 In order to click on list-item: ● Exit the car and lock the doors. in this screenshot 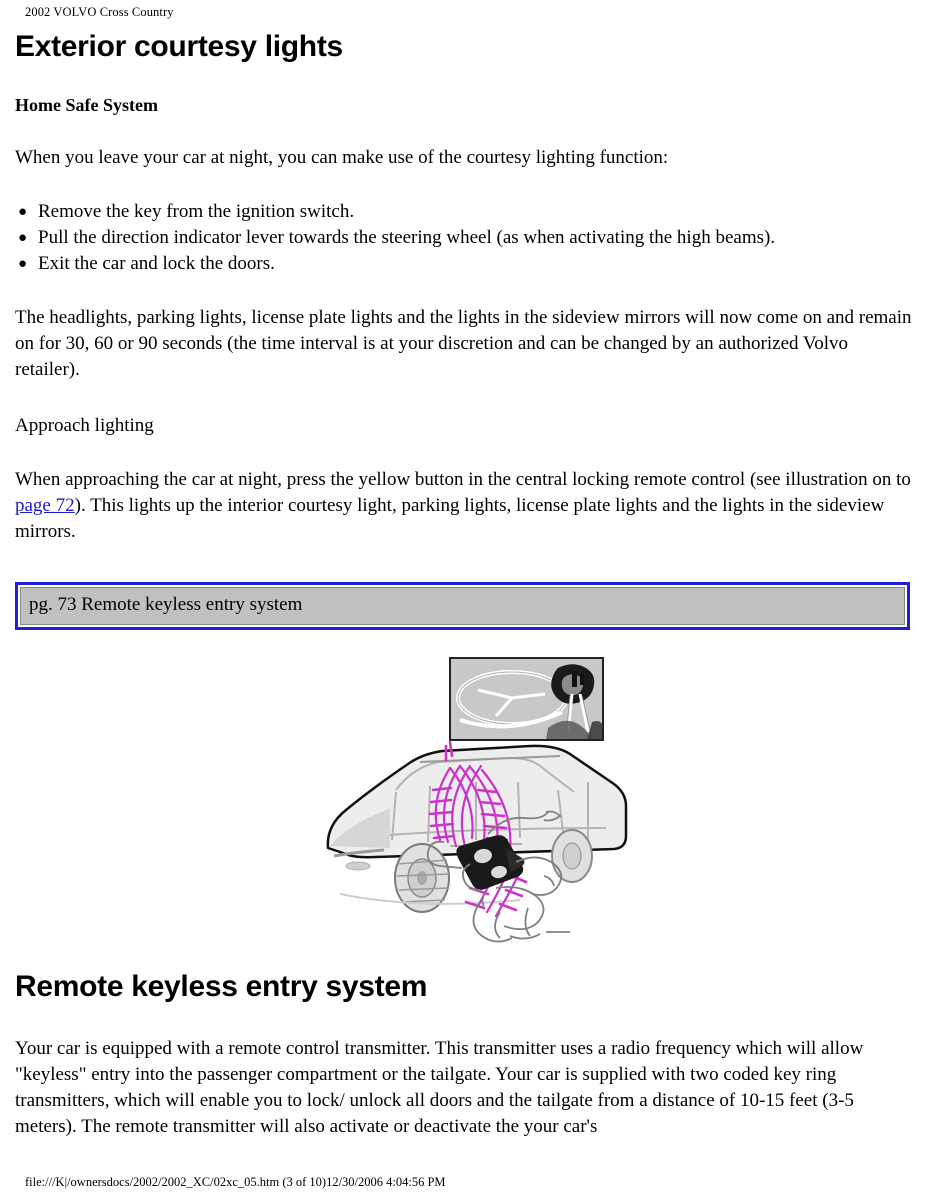, I will do `click(463, 264)`.